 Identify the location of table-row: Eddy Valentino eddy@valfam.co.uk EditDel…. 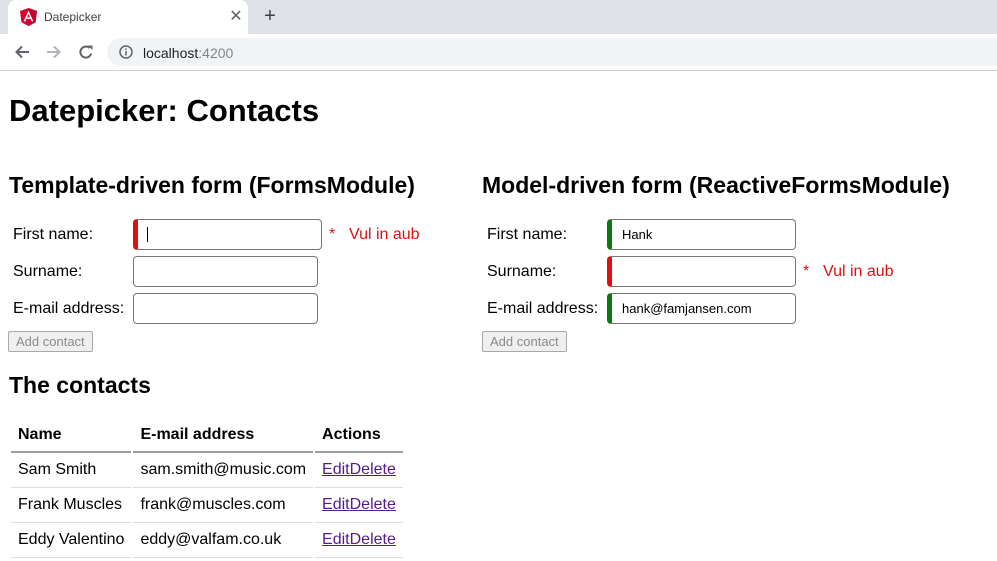
(207, 540).